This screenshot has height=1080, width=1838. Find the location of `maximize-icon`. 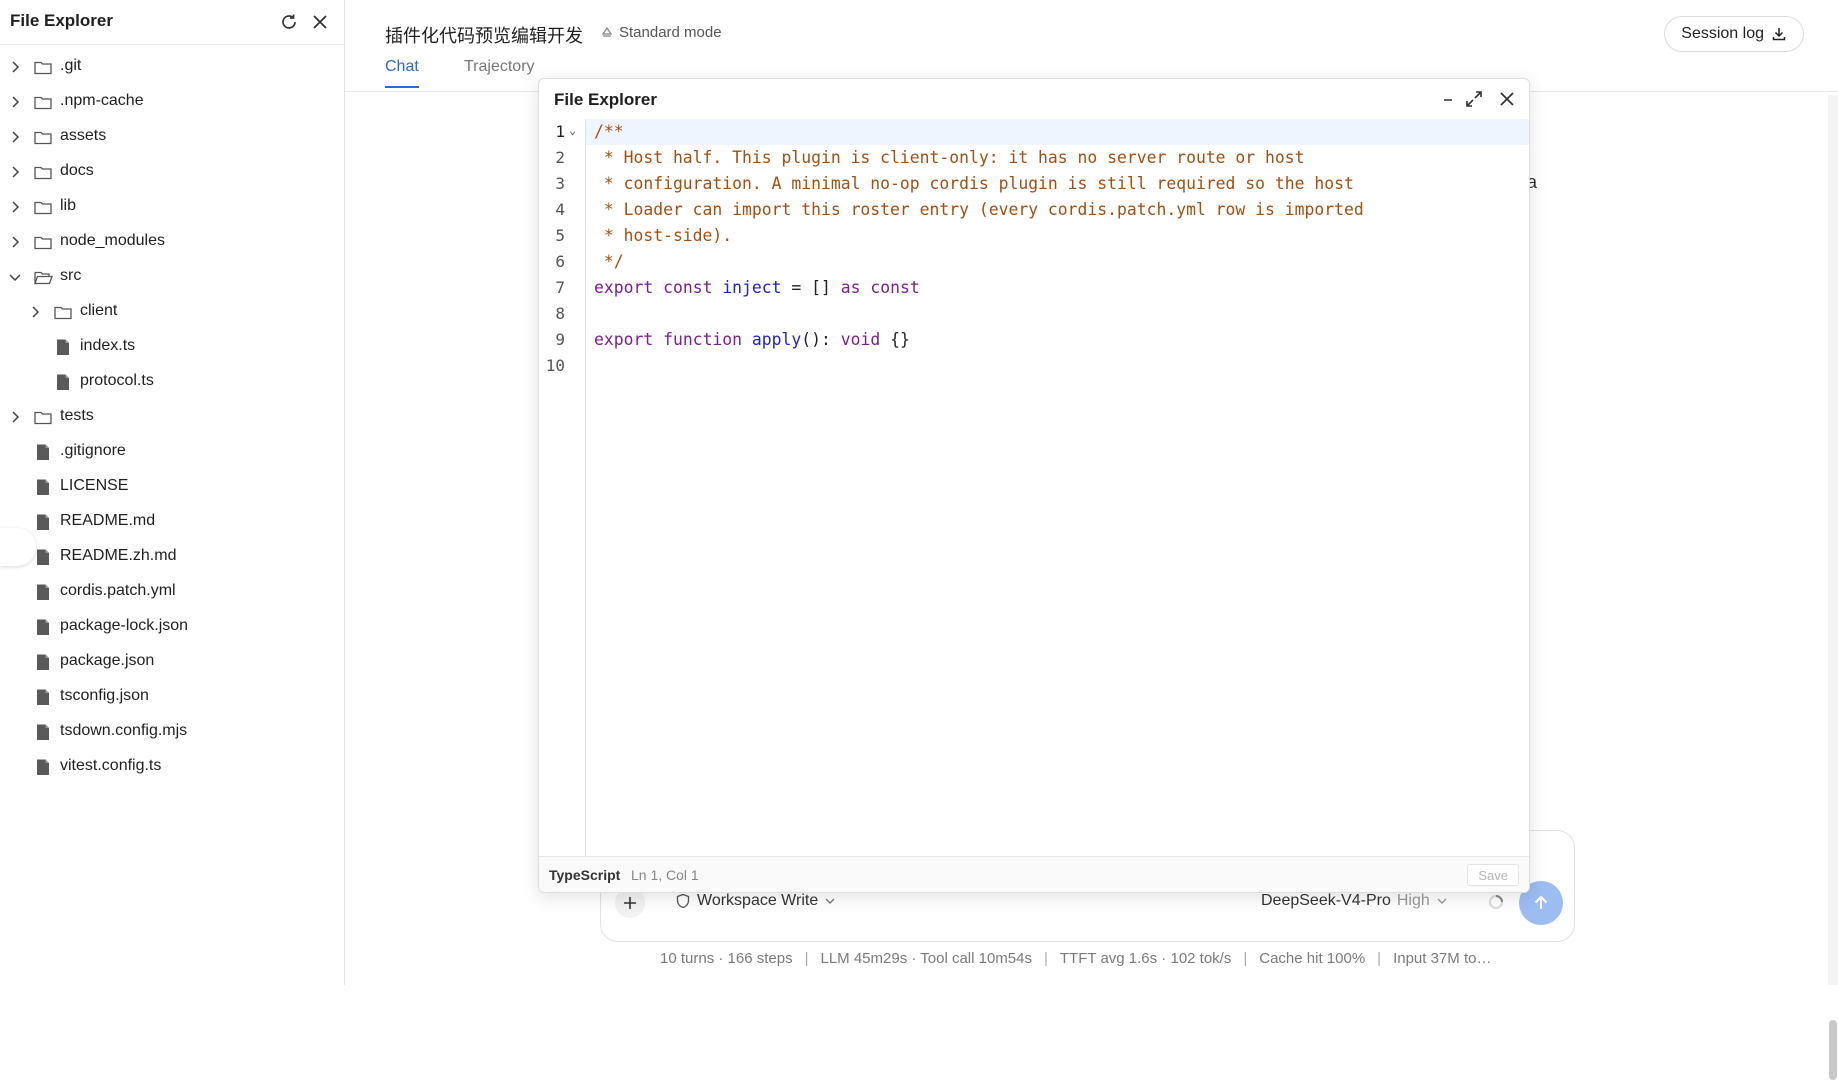

maximize-icon is located at coordinates (1474, 99).